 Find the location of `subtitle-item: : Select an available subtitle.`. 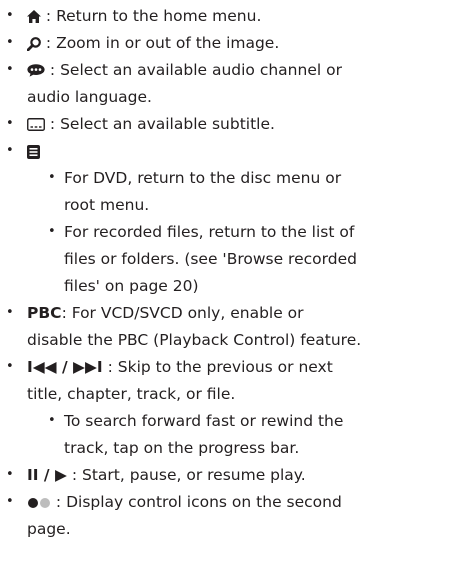

subtitle-item: : Select an available subtitle. is located at coordinates (151, 124).